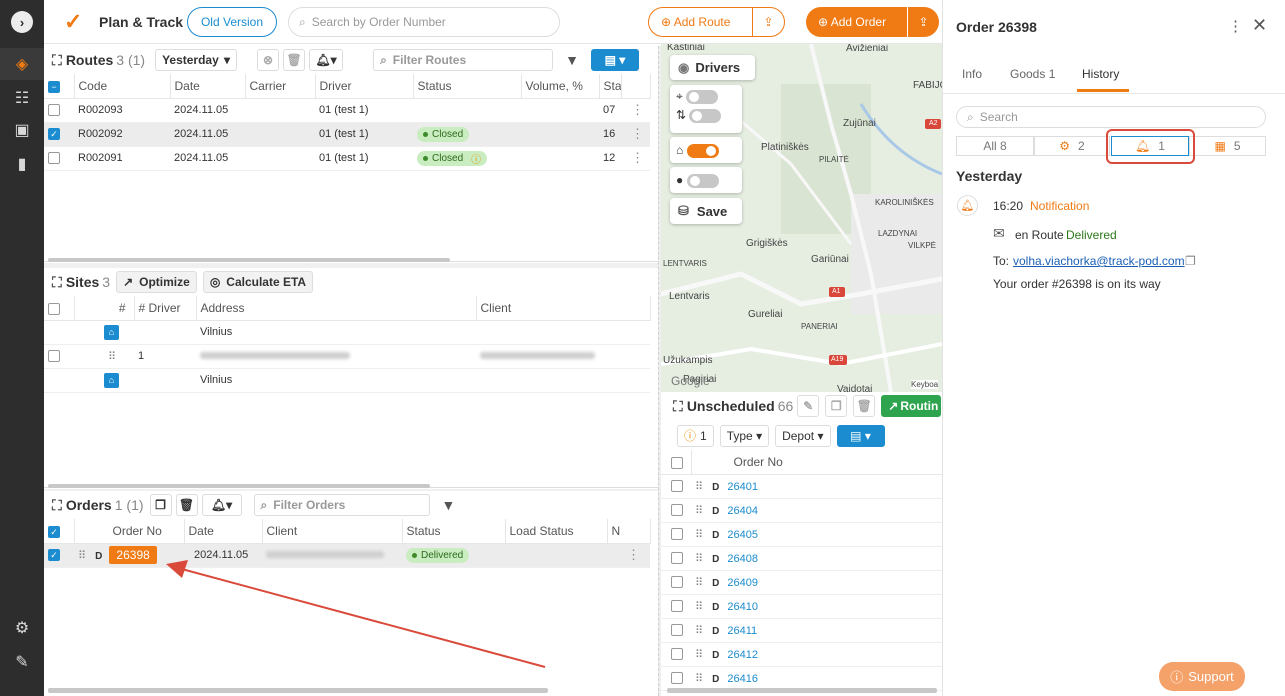 The width and height of the screenshot is (1285, 696). What do you see at coordinates (268, 60) in the screenshot?
I see `cancel-route-button: ⊗` at bounding box center [268, 60].